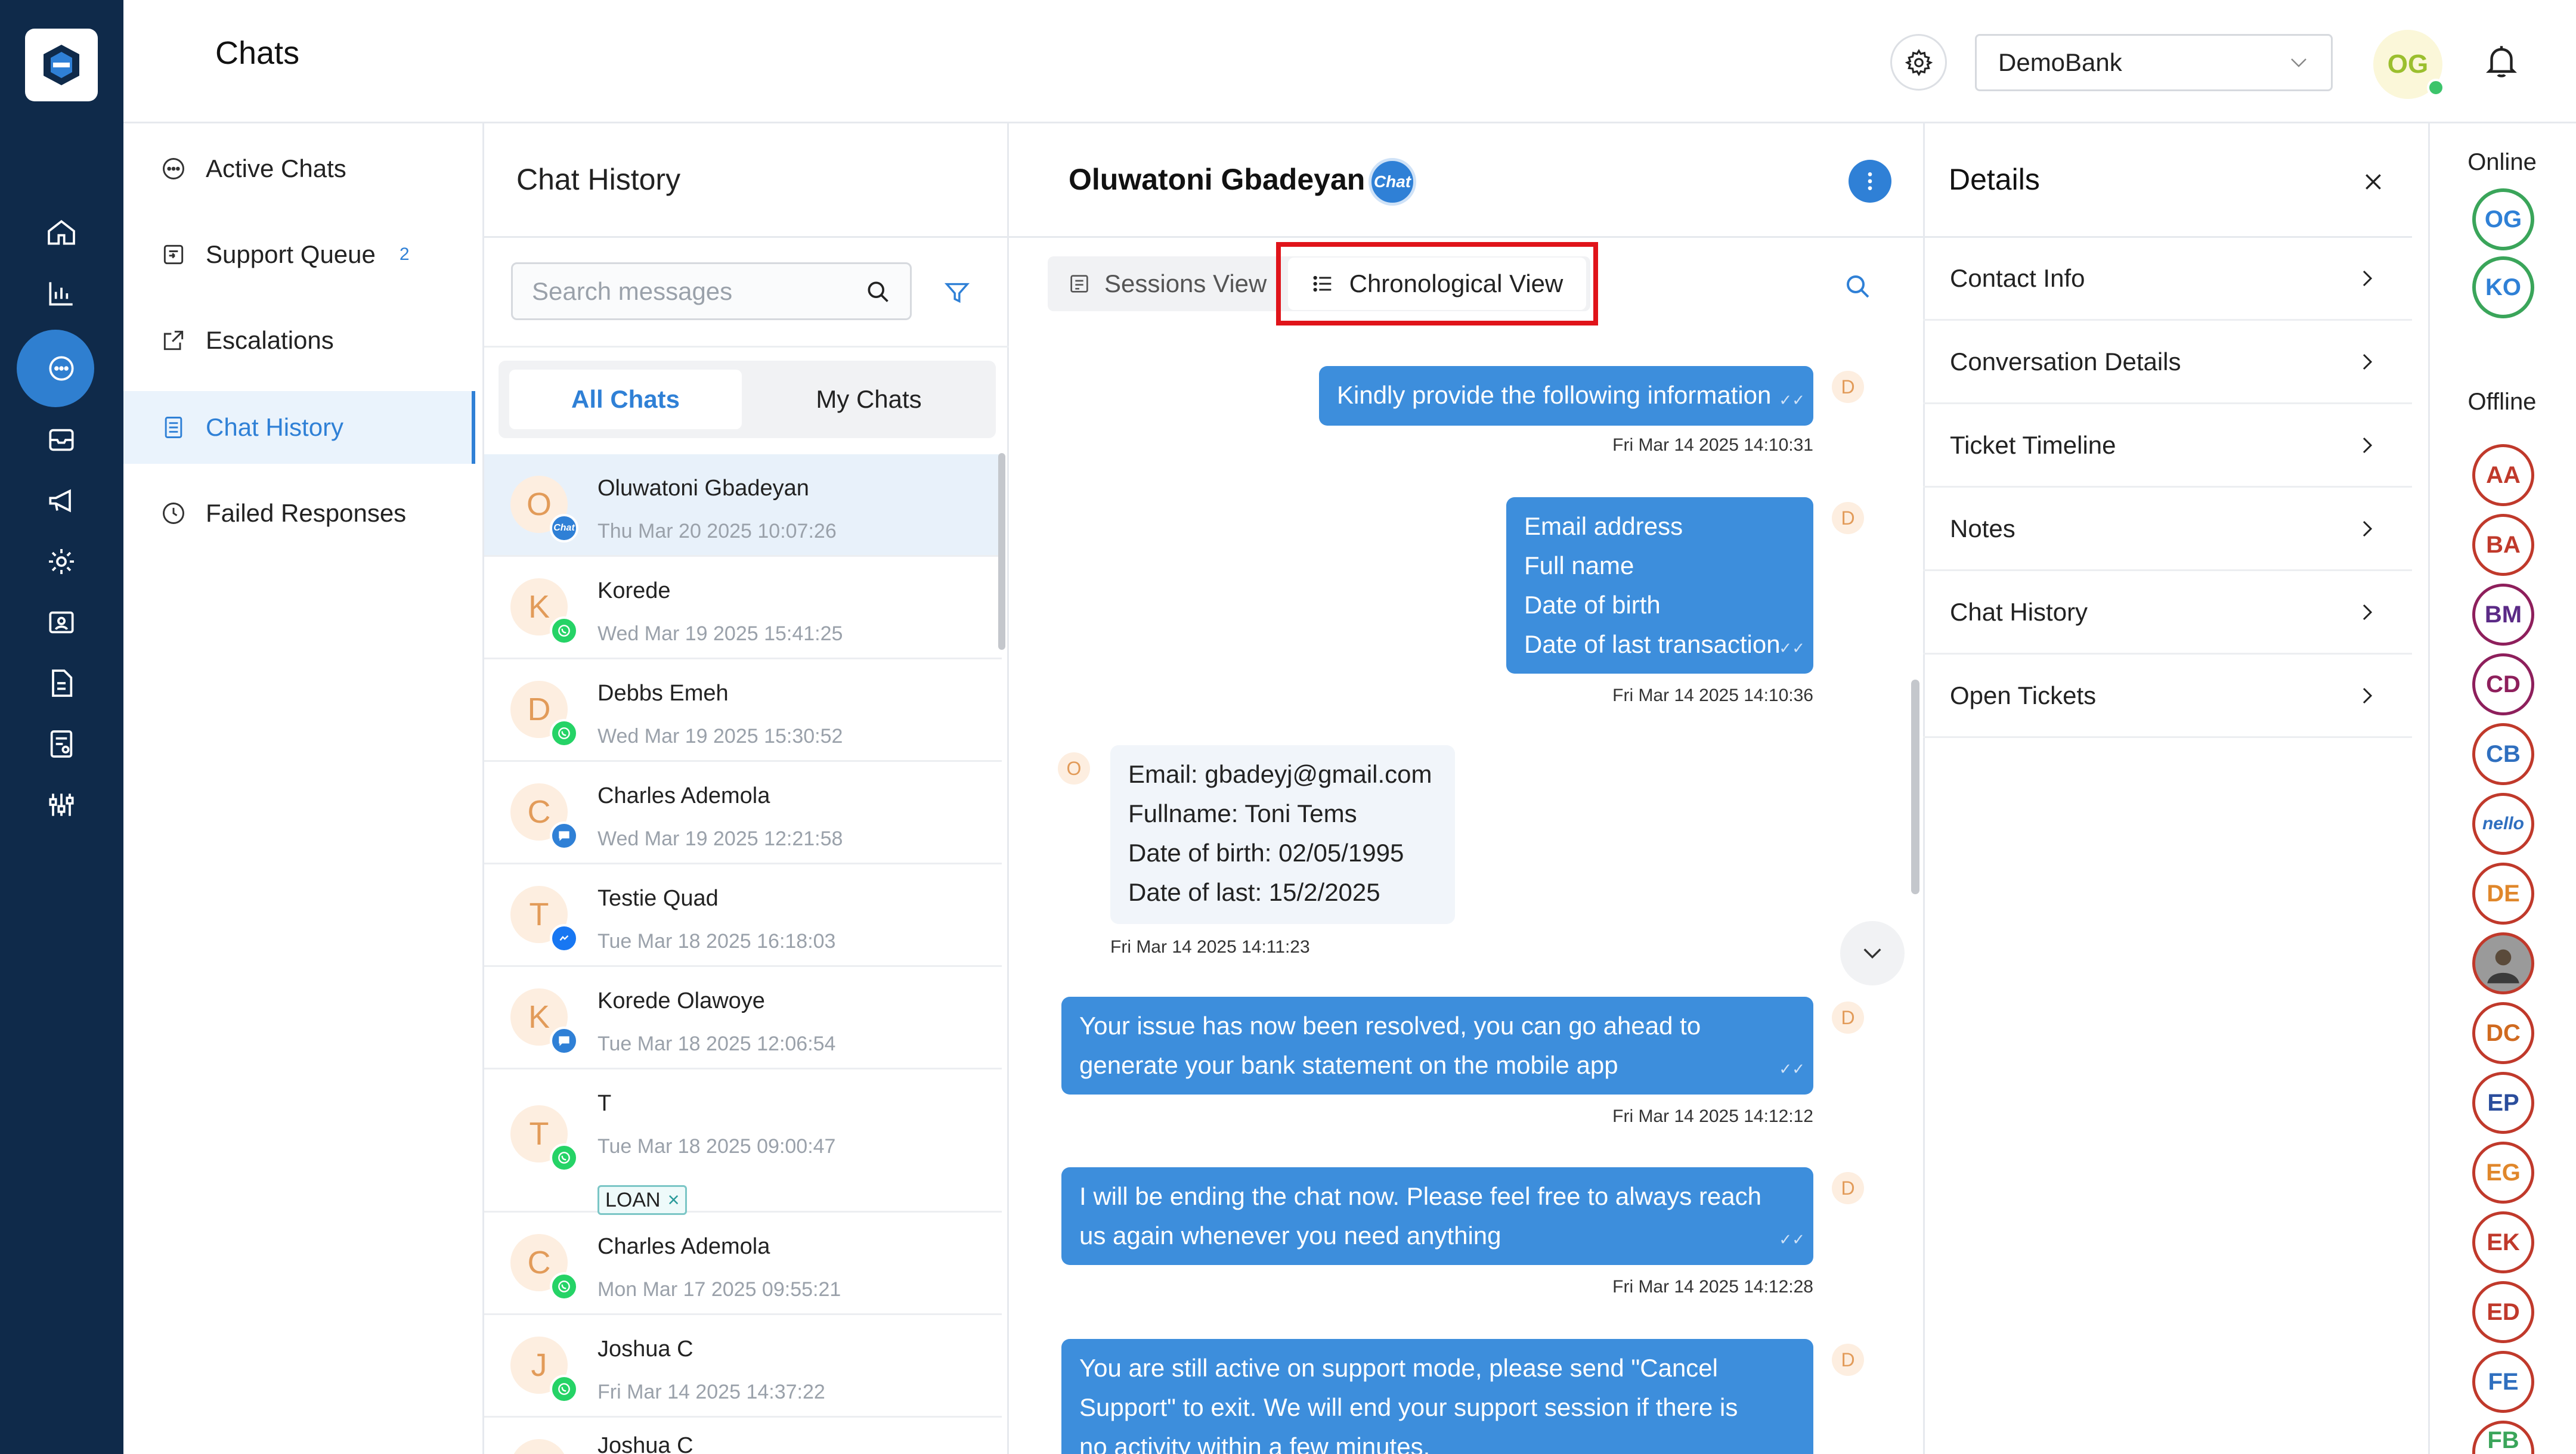 The height and width of the screenshot is (1454, 2576). I want to click on details-row-conversation-details: Conversation Details, so click(2167, 362).